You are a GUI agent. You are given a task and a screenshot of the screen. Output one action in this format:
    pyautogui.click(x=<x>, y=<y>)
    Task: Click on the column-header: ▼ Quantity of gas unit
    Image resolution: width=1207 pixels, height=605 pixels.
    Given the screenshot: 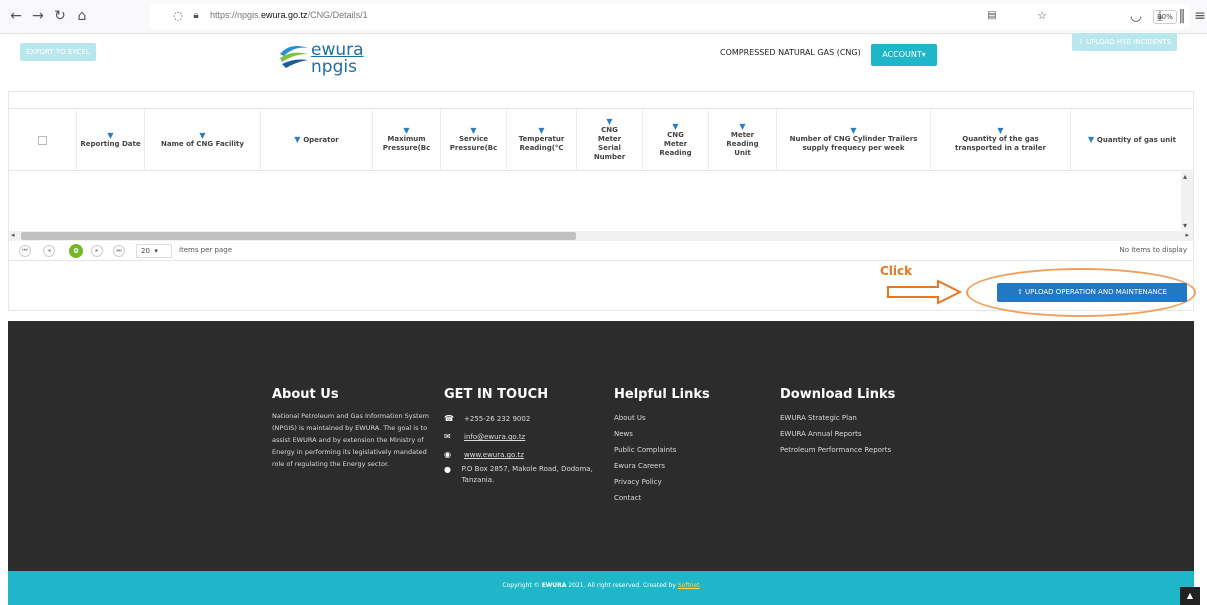 What is the action you would take?
    pyautogui.click(x=1132, y=140)
    